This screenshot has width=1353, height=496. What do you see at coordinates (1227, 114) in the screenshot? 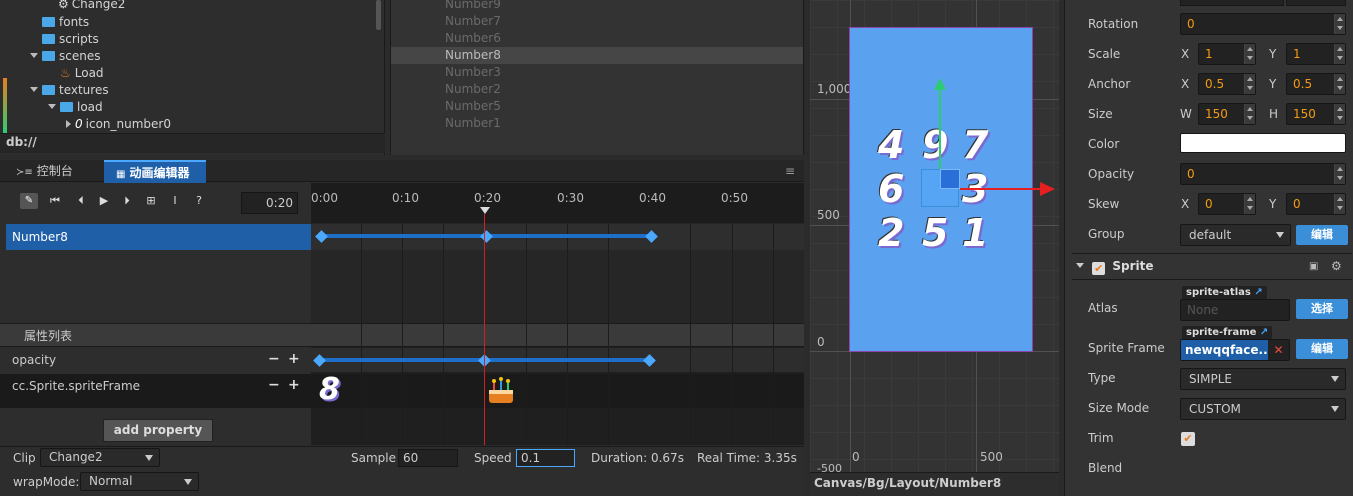
I see `size-w-input: 150` at bounding box center [1227, 114].